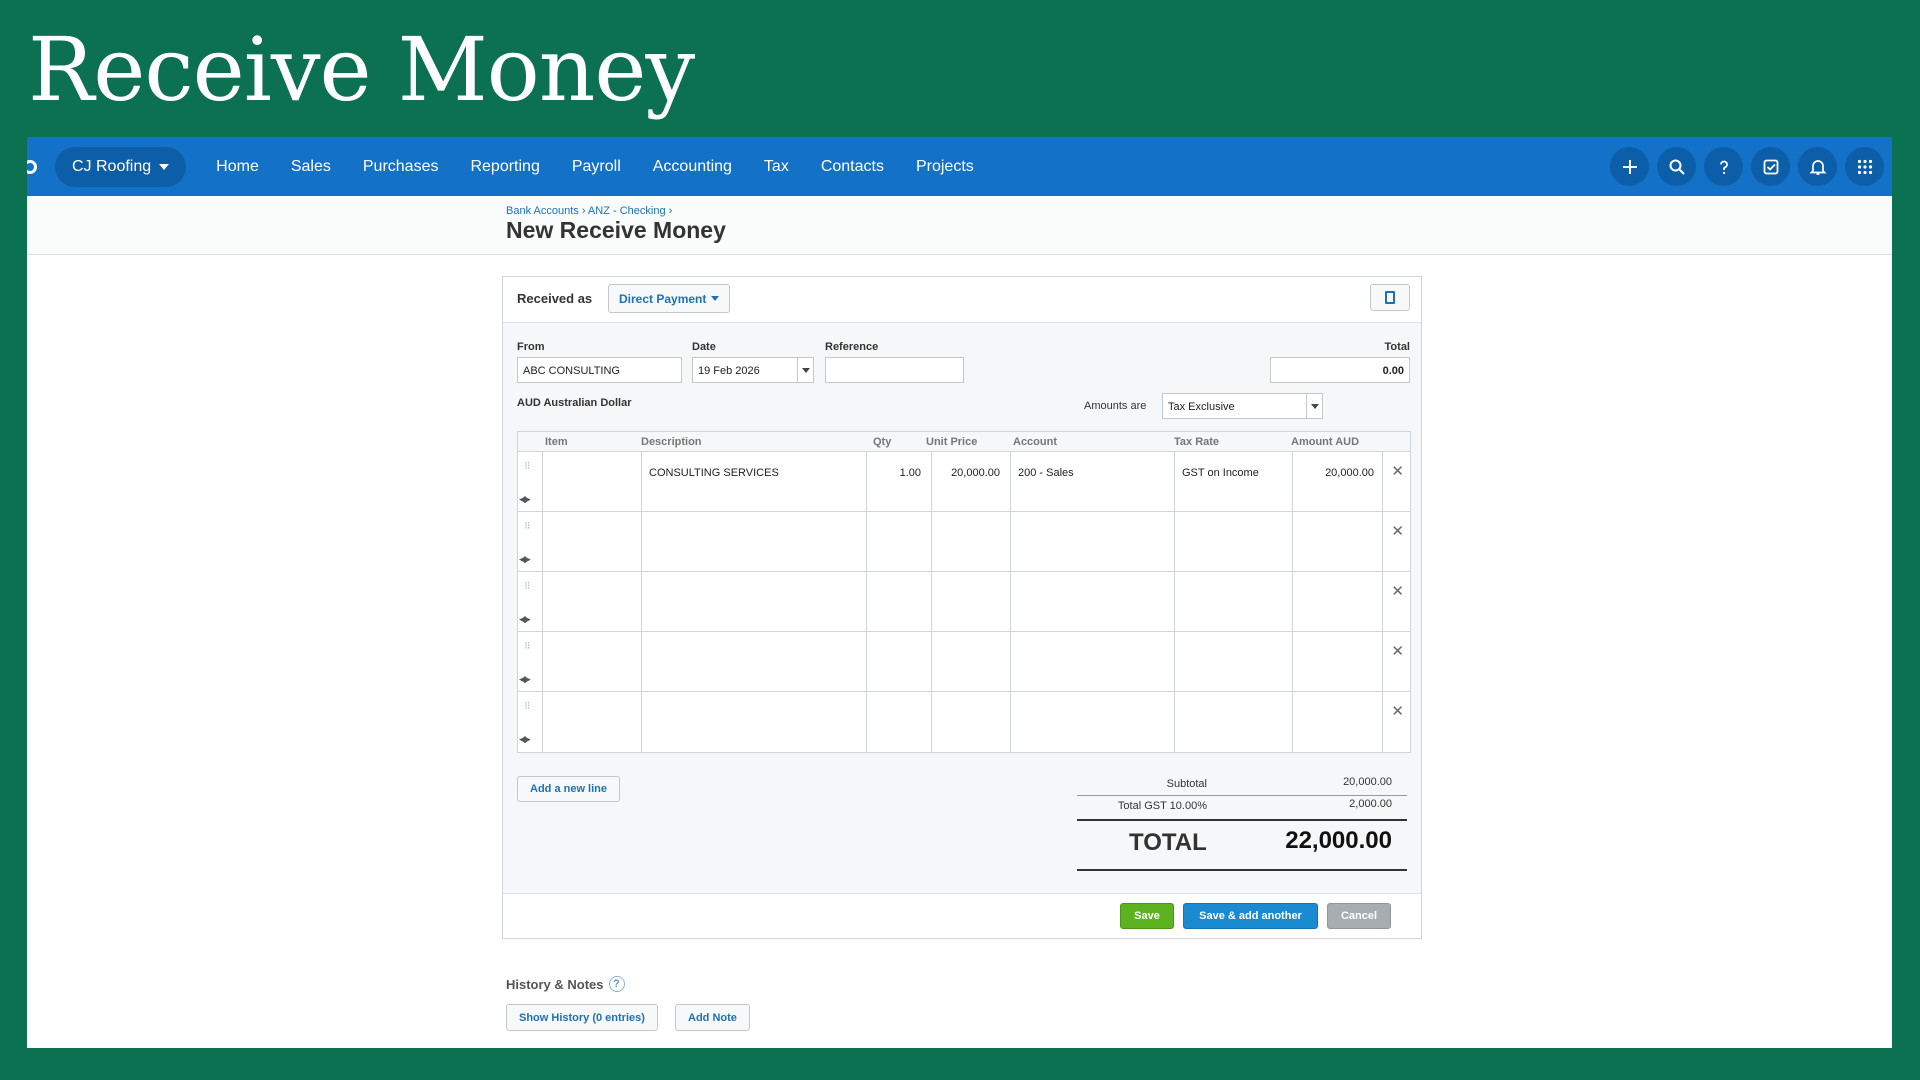  Describe the element at coordinates (589, 211) in the screenshot. I see `breadcrumb: Bank Accounts › ANZ - Checking ›` at that location.